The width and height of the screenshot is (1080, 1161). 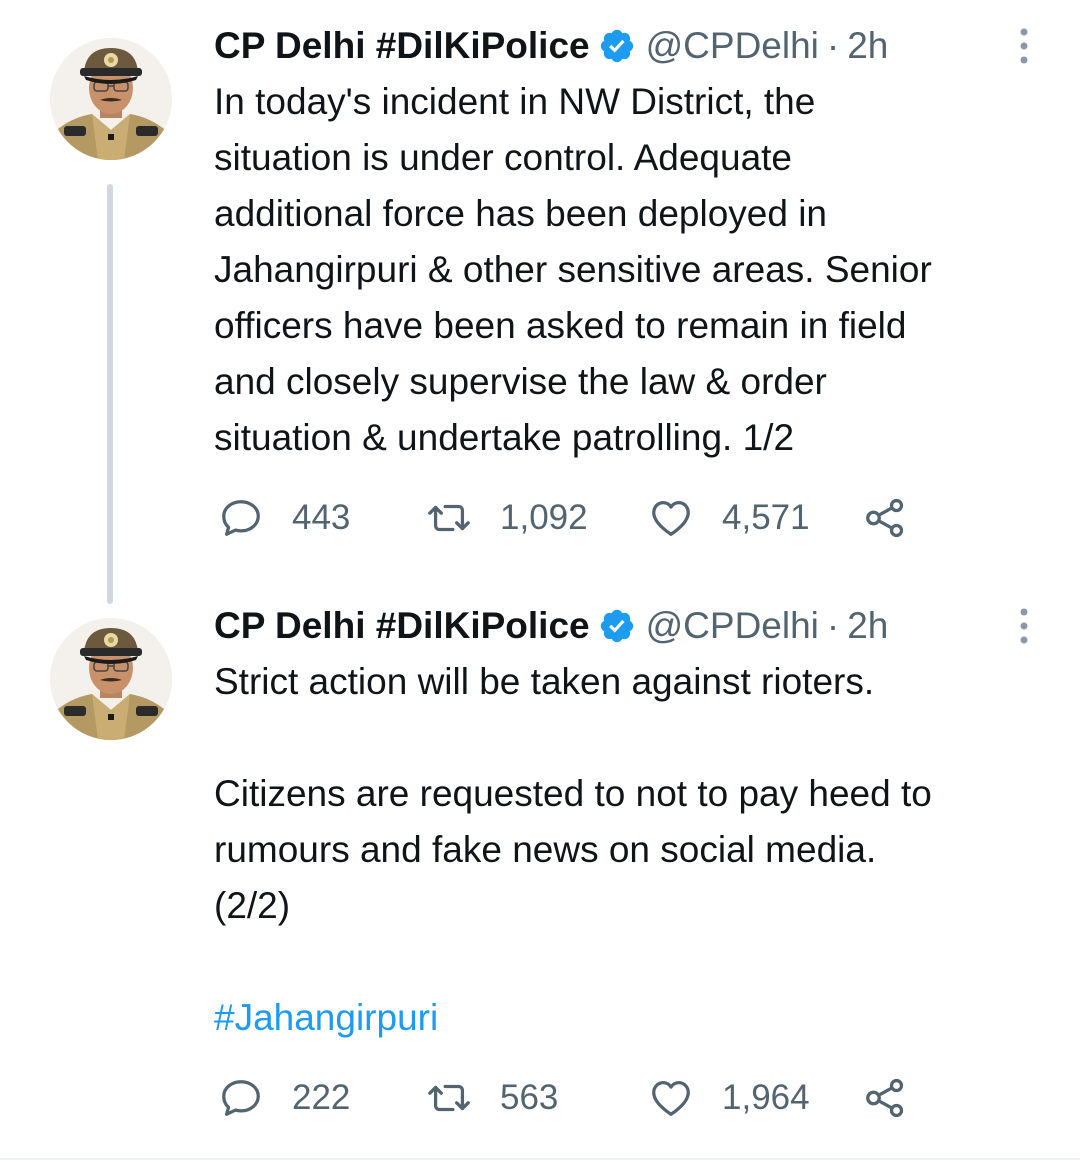 What do you see at coordinates (284, 1098) in the screenshot?
I see `reply-button: 222` at bounding box center [284, 1098].